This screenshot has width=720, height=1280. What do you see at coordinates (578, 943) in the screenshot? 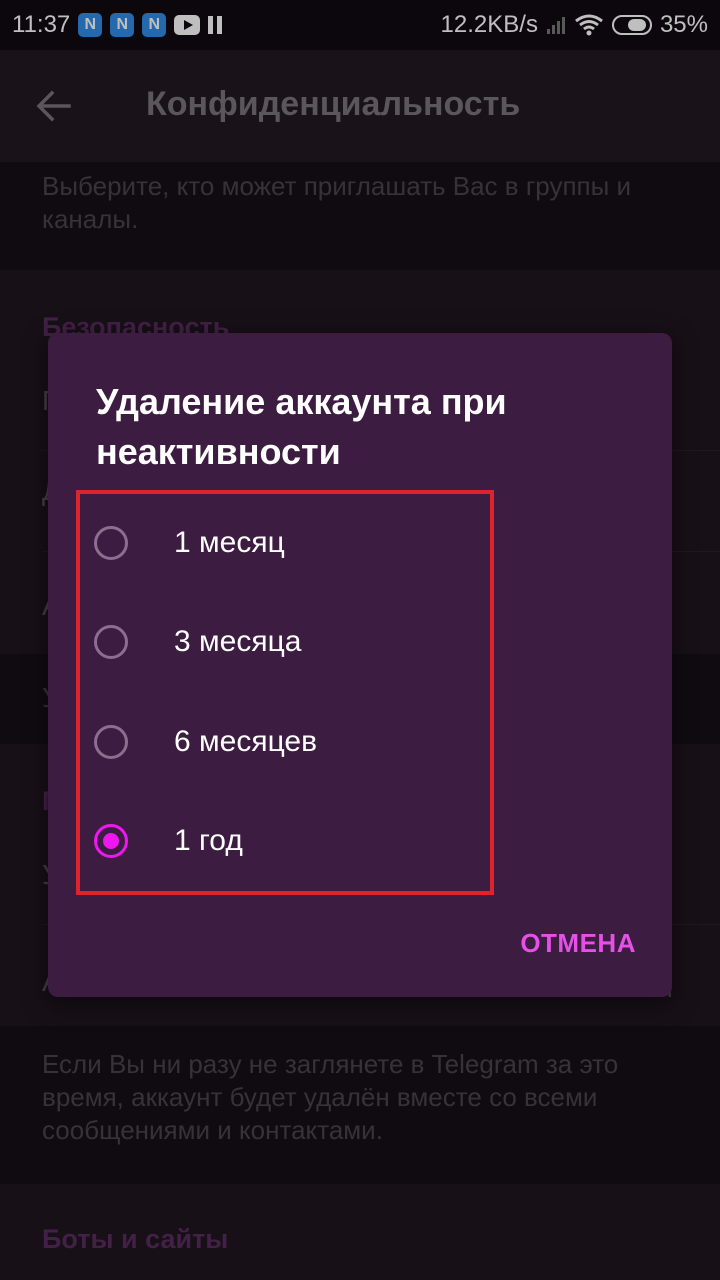
I see `cancel-button: ОТМЕНА` at bounding box center [578, 943].